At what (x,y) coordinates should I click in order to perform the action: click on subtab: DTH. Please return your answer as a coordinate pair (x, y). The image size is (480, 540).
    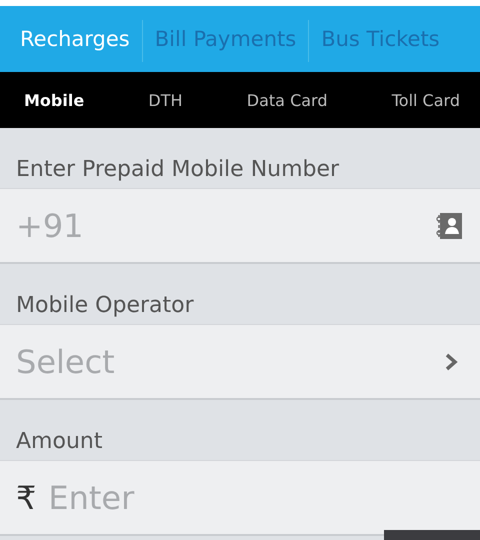
    Looking at the image, I should click on (165, 100).